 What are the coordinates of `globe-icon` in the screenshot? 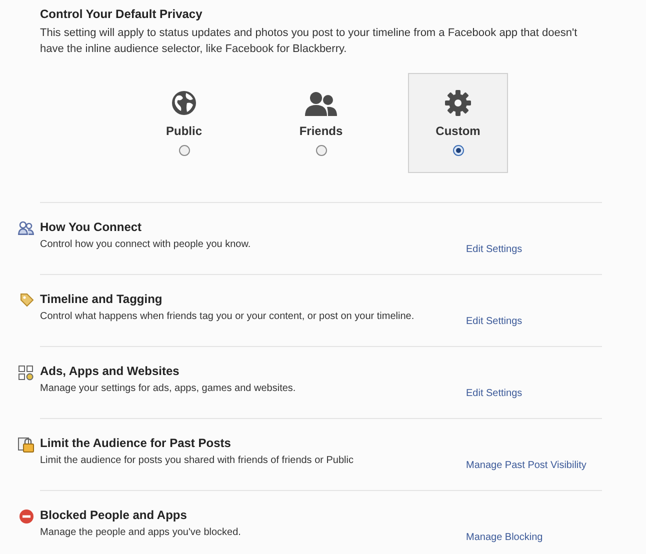 It's located at (184, 103).